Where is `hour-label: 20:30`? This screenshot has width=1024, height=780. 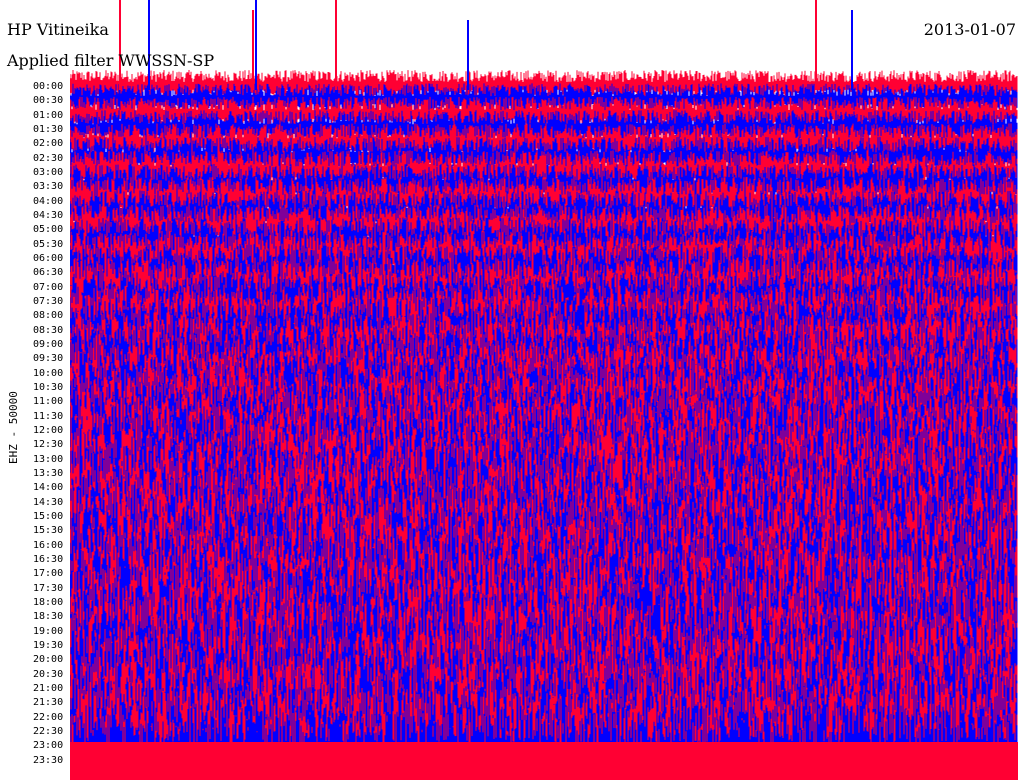
hour-label: 20:30 is located at coordinates (48, 674).